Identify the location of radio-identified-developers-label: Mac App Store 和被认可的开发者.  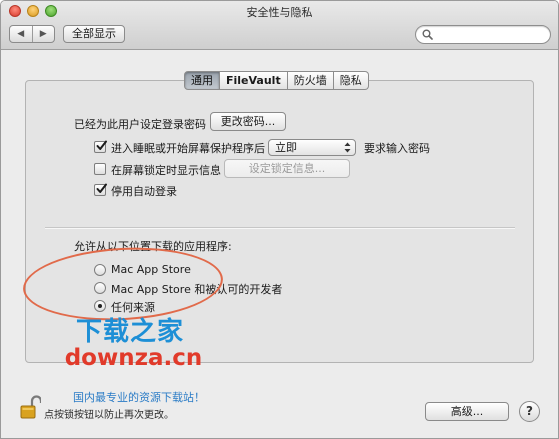
(197, 289).